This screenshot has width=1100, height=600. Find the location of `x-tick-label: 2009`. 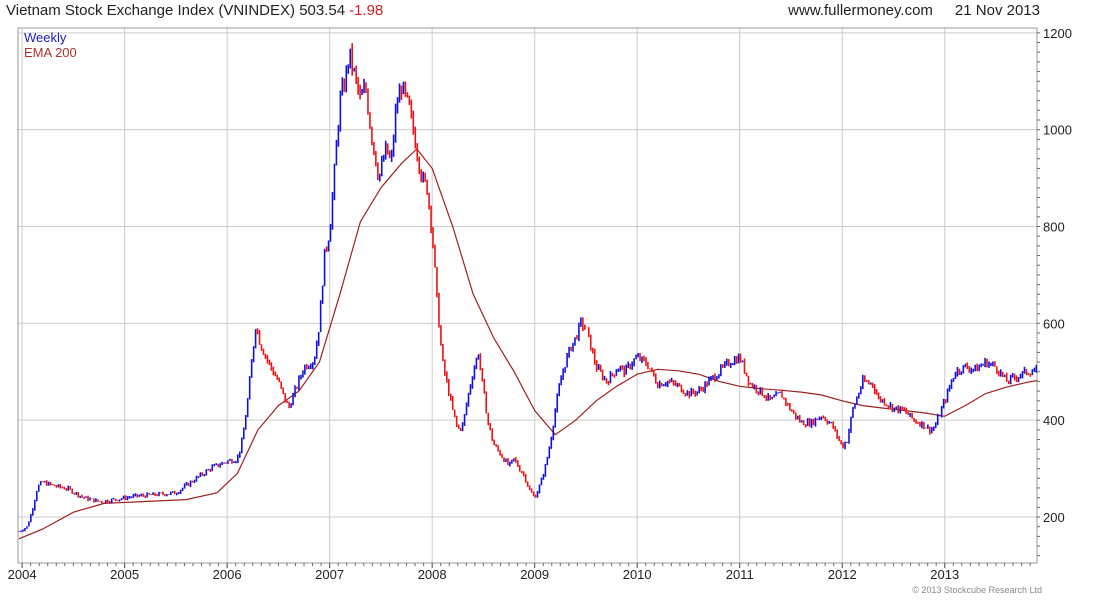

x-tick-label: 2009 is located at coordinates (534, 574).